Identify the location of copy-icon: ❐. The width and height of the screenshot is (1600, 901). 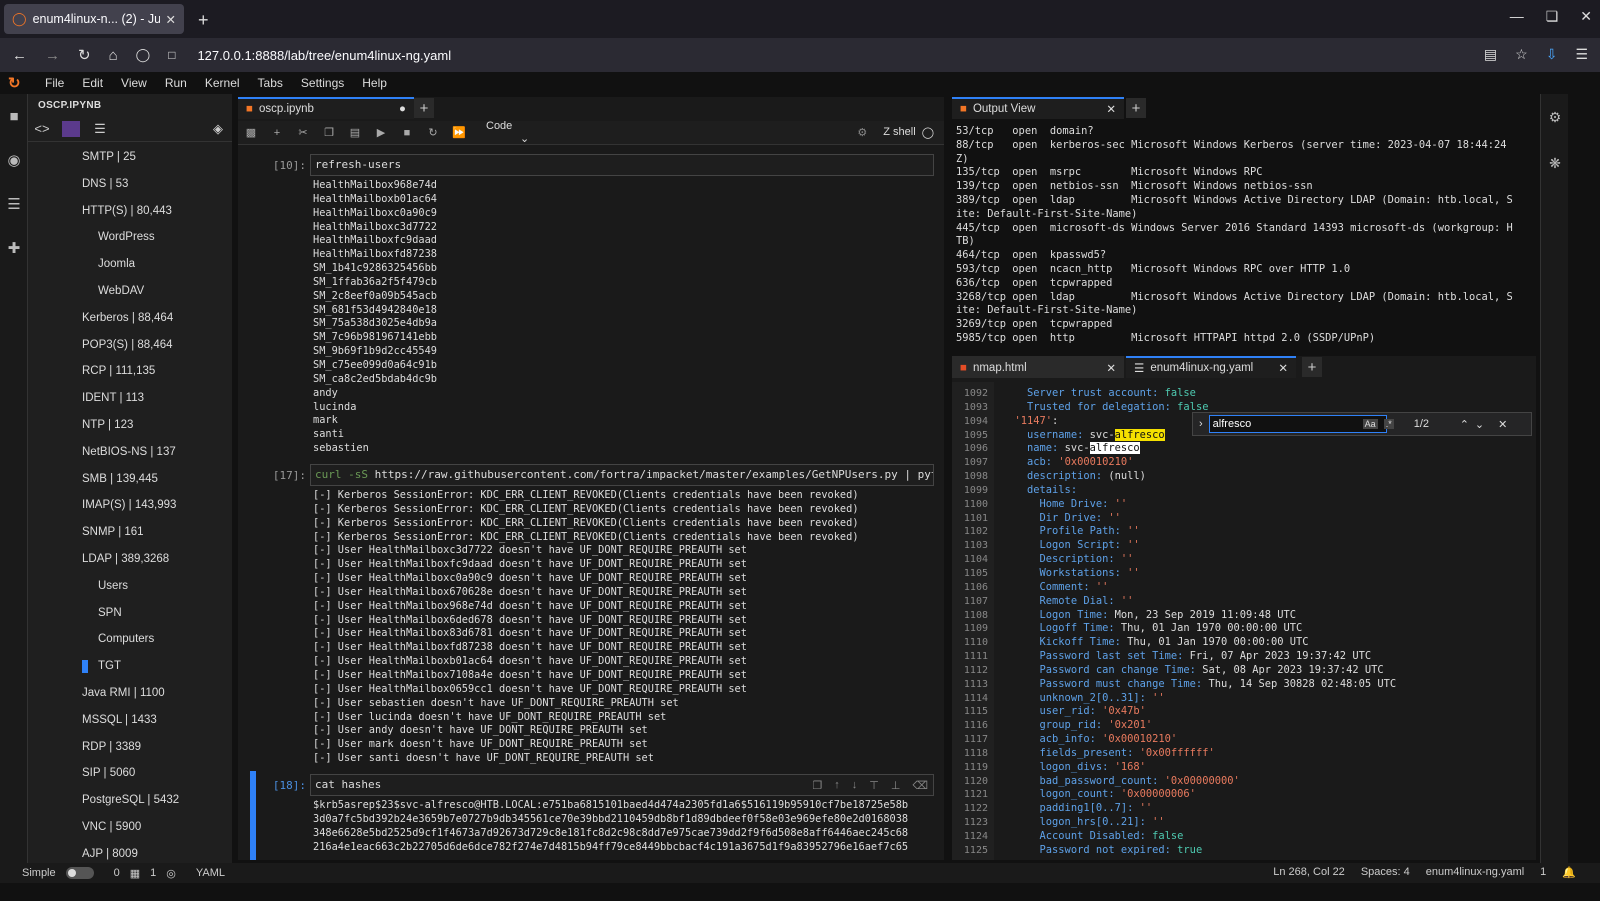
(329, 132).